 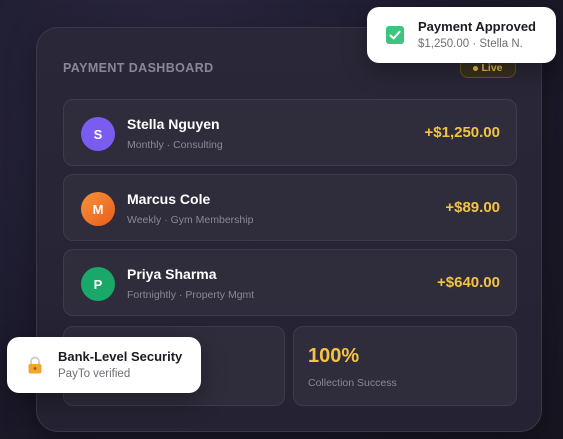 What do you see at coordinates (35, 365) in the screenshot?
I see `lock-icon` at bounding box center [35, 365].